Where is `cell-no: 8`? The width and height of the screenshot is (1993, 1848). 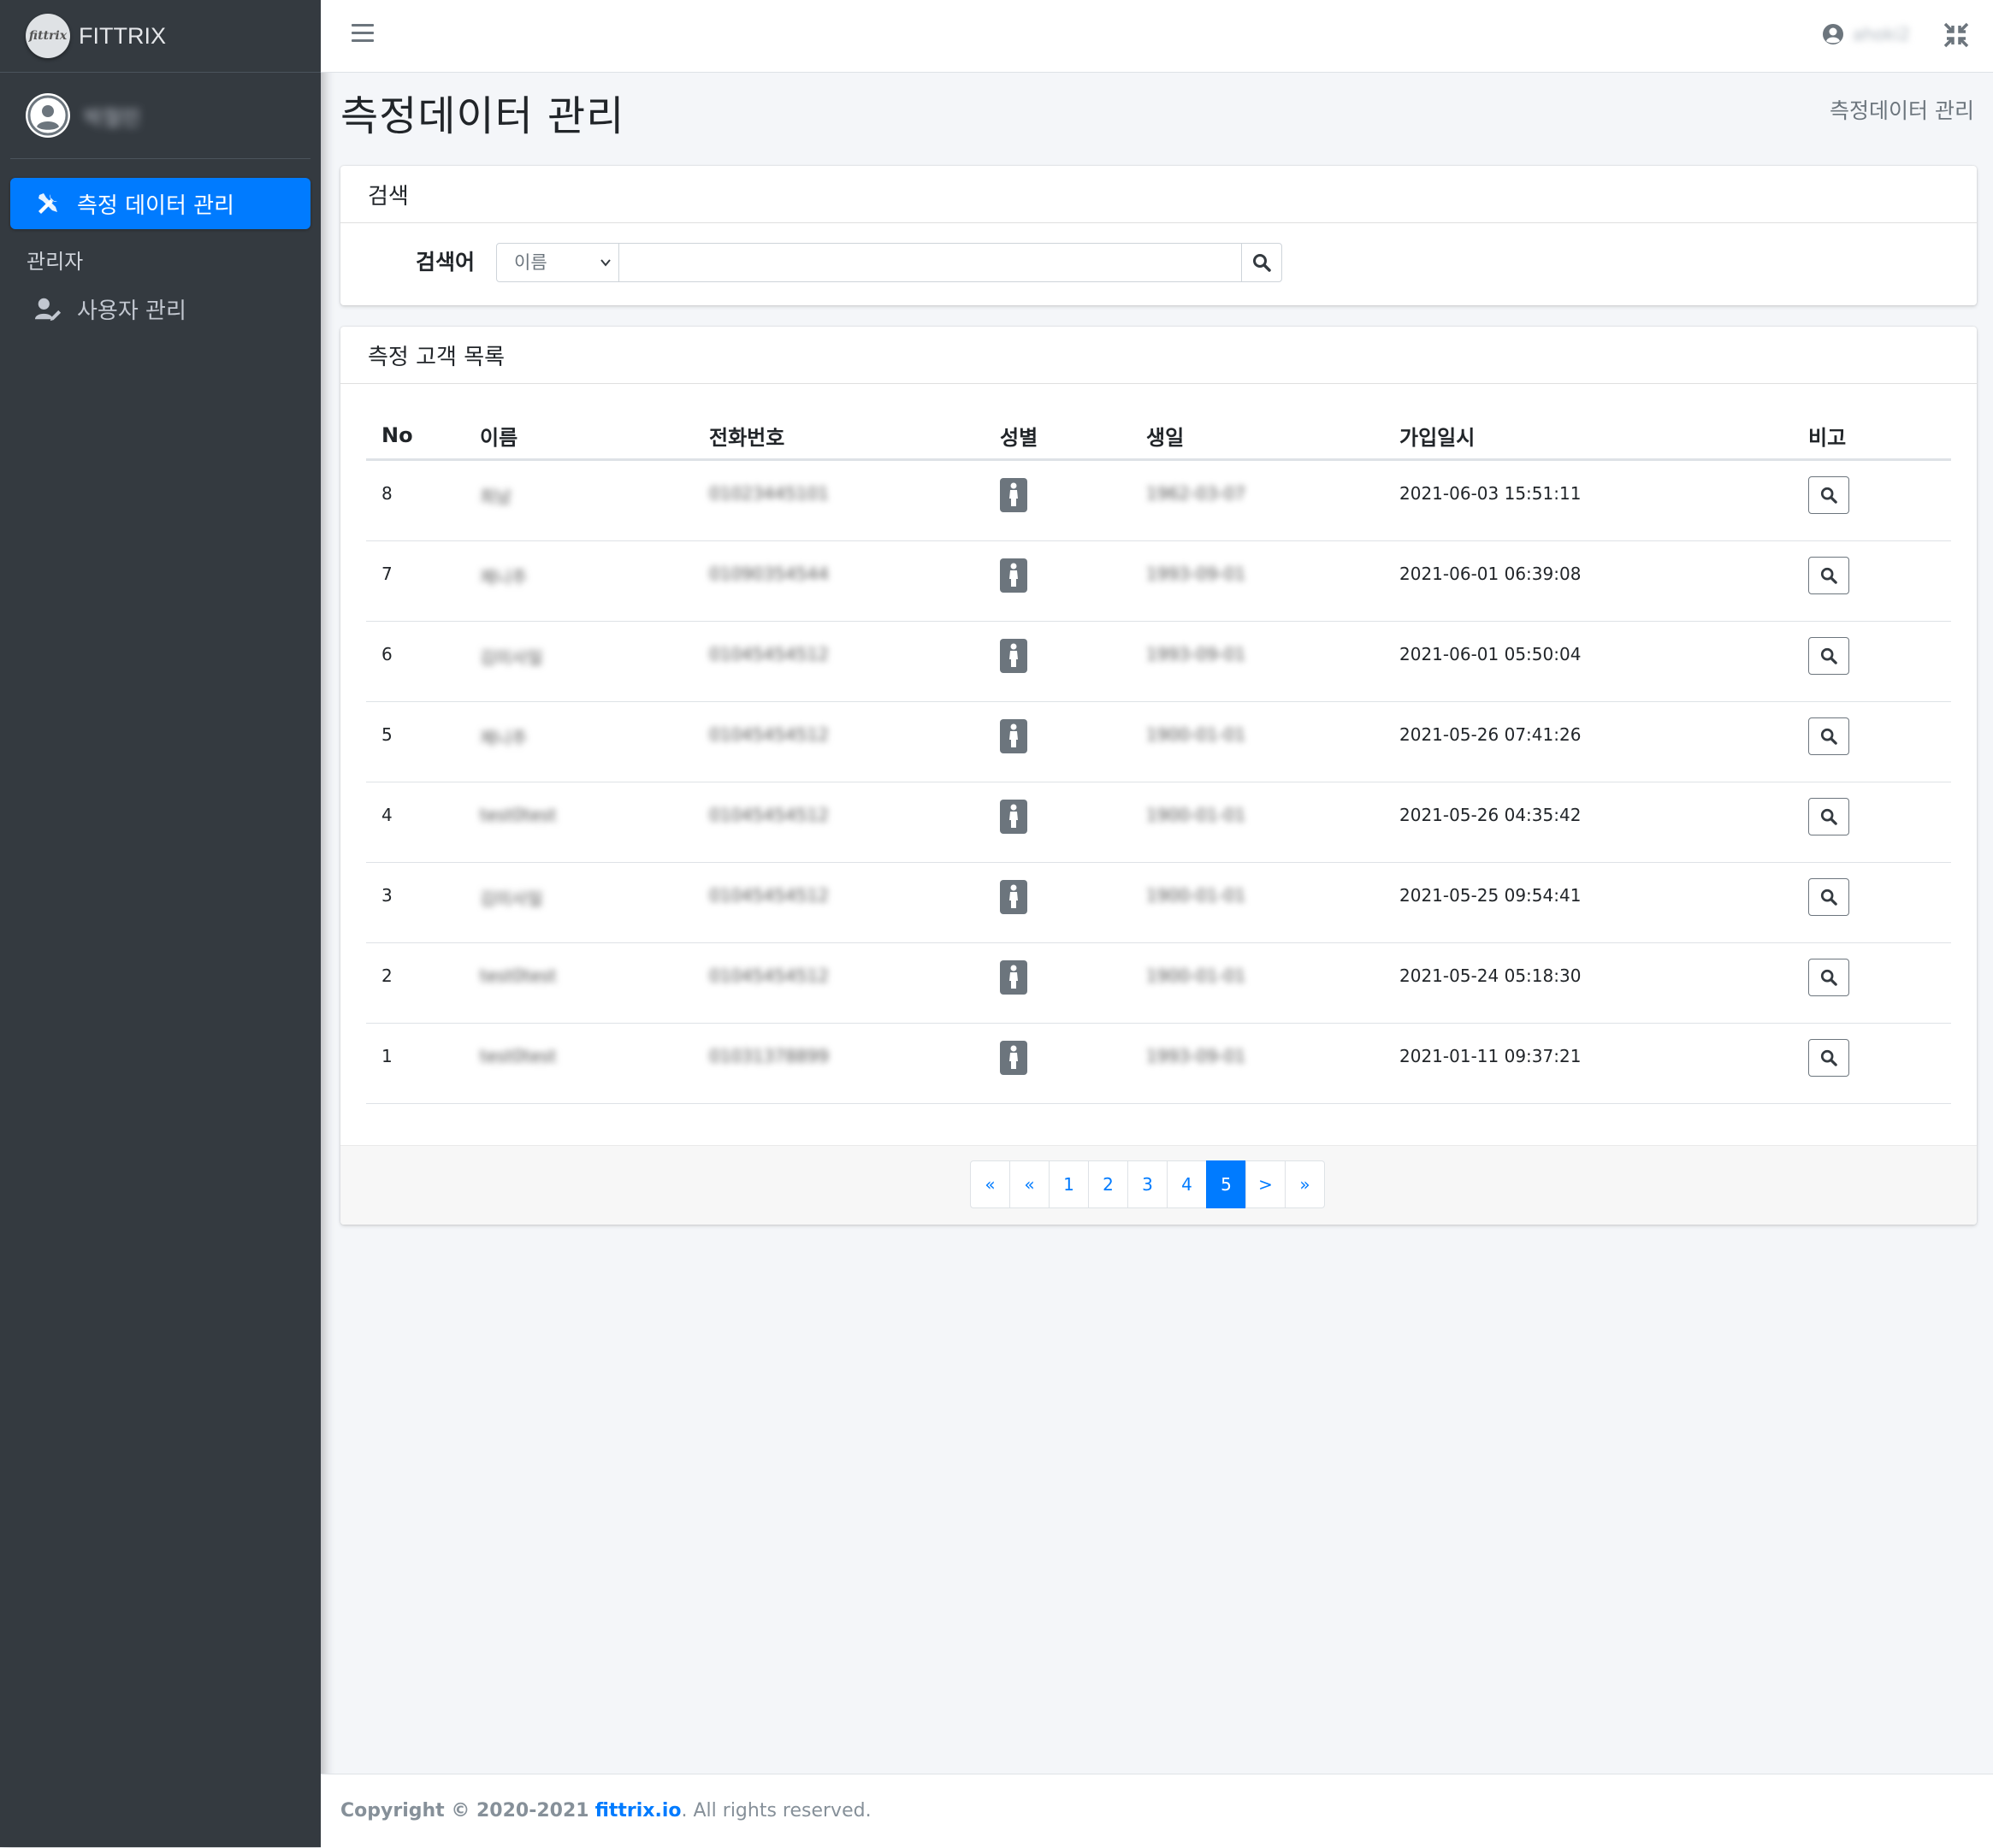 cell-no: 8 is located at coordinates (387, 493).